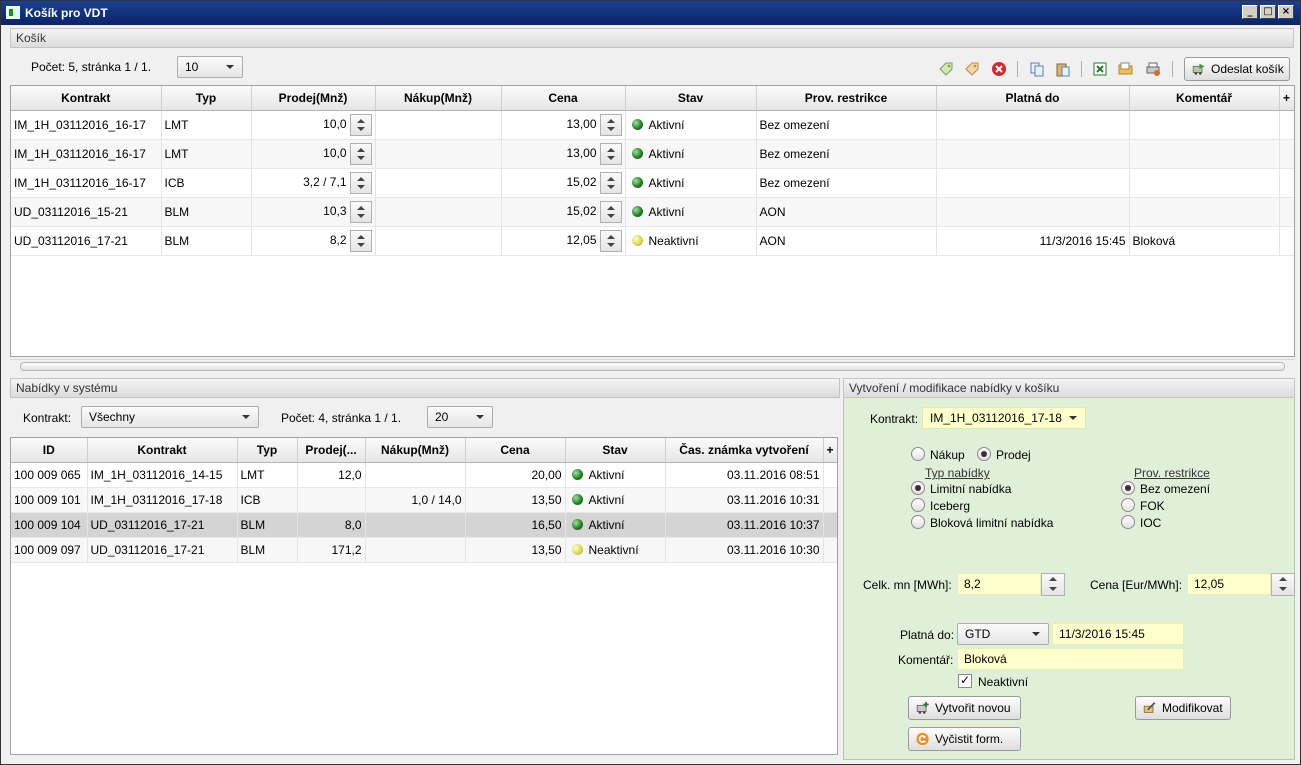 This screenshot has width=1301, height=765. Describe the element at coordinates (946, 69) in the screenshot. I see `tag-green-icon` at that location.